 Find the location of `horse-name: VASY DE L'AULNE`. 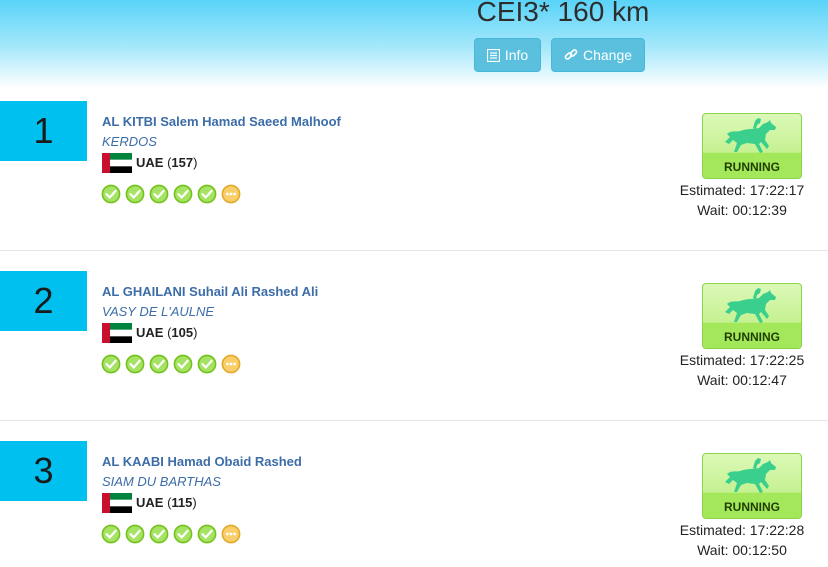

horse-name: VASY DE L'AULNE is located at coordinates (158, 311).